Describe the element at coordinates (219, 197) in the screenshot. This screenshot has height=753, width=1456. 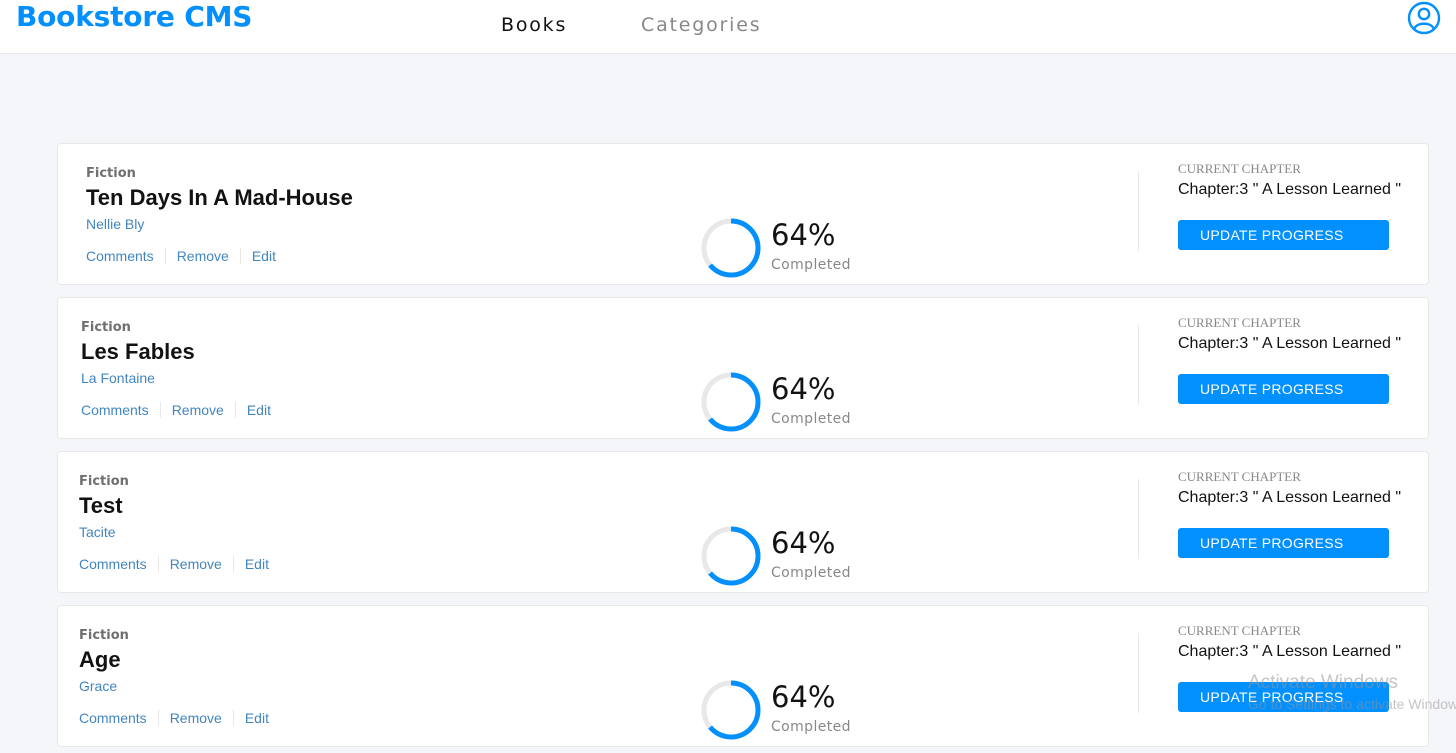
I see `book-title: Ten Days In A Mad-House` at that location.